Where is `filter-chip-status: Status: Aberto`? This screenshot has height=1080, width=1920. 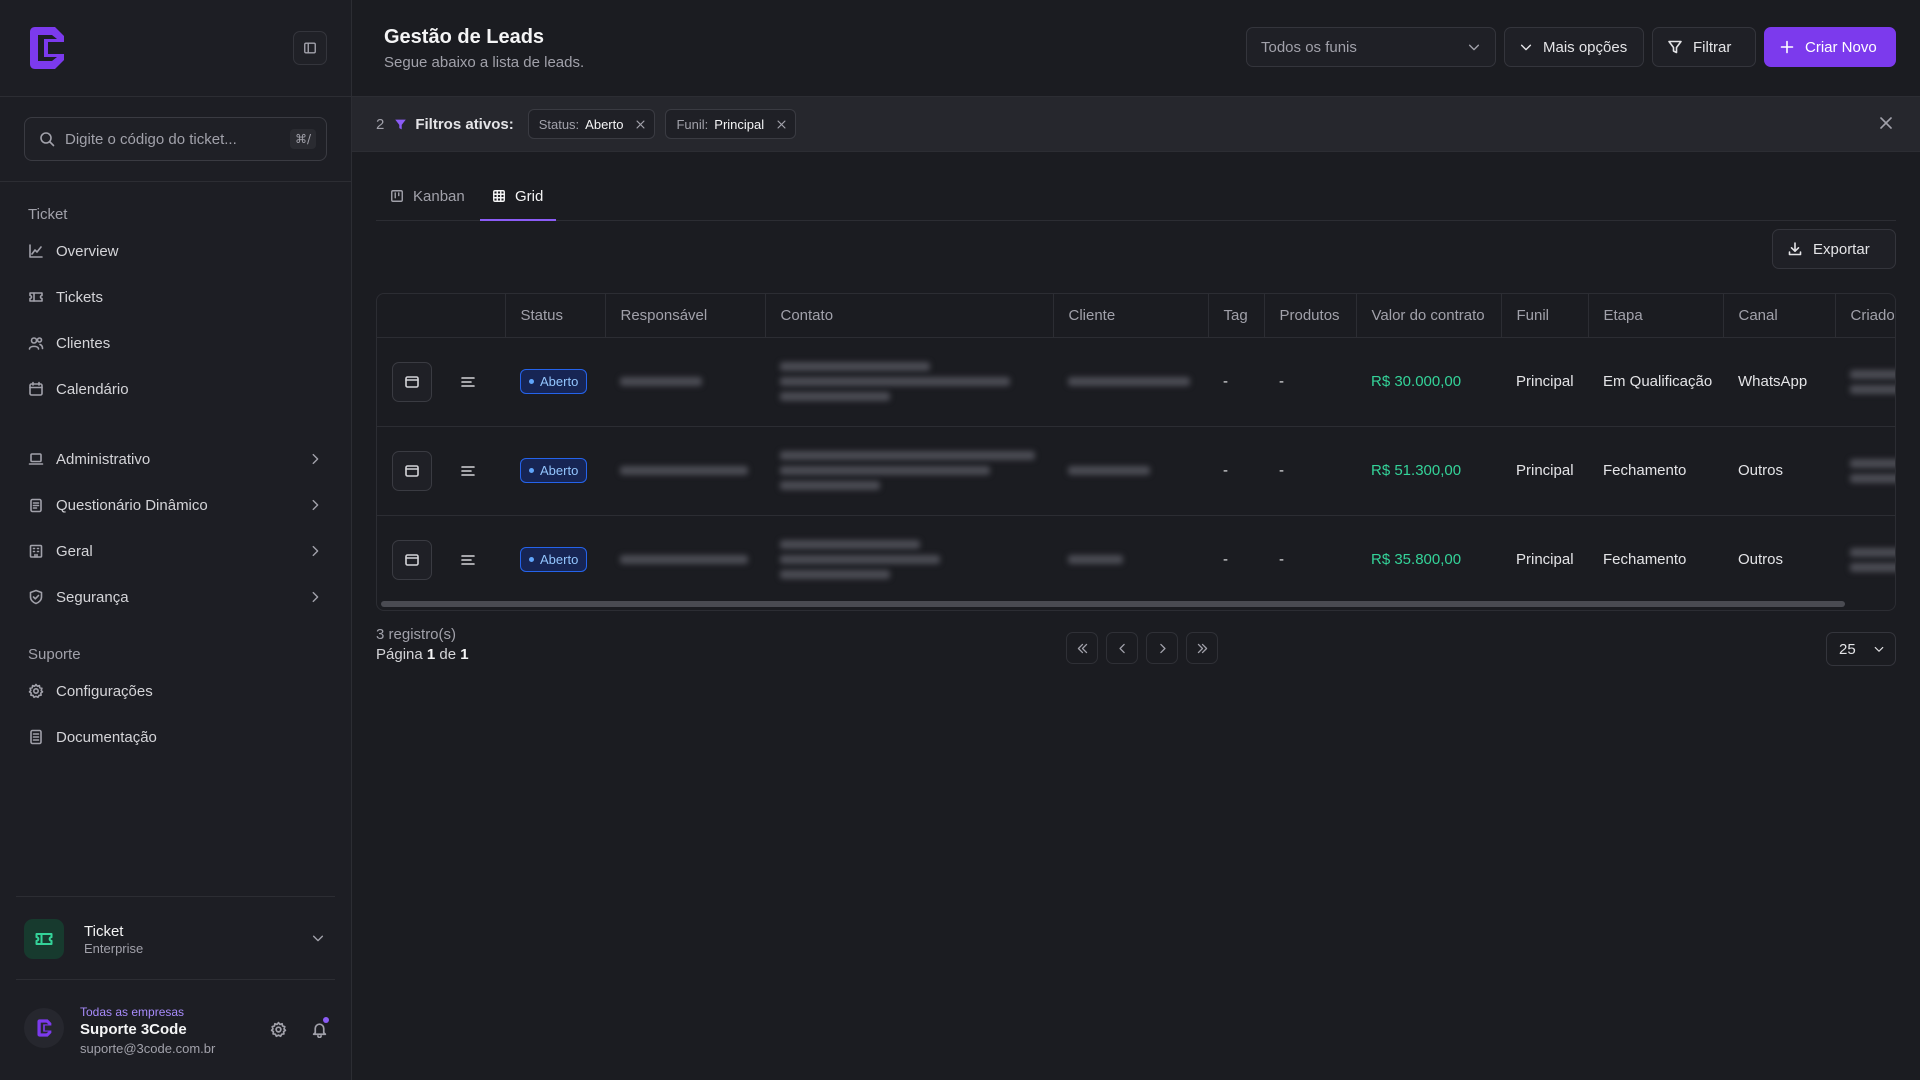 filter-chip-status: Status: Aberto is located at coordinates (591, 124).